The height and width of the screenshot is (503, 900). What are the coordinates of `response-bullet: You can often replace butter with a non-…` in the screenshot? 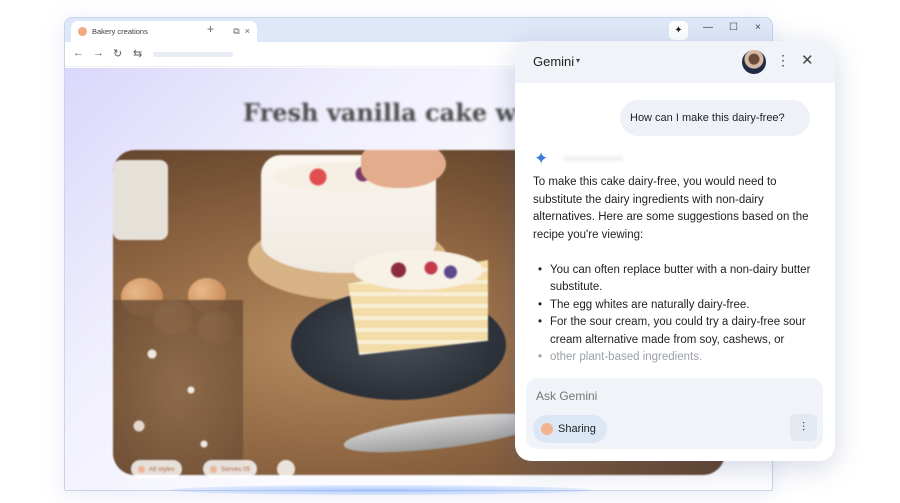 It's located at (678, 279).